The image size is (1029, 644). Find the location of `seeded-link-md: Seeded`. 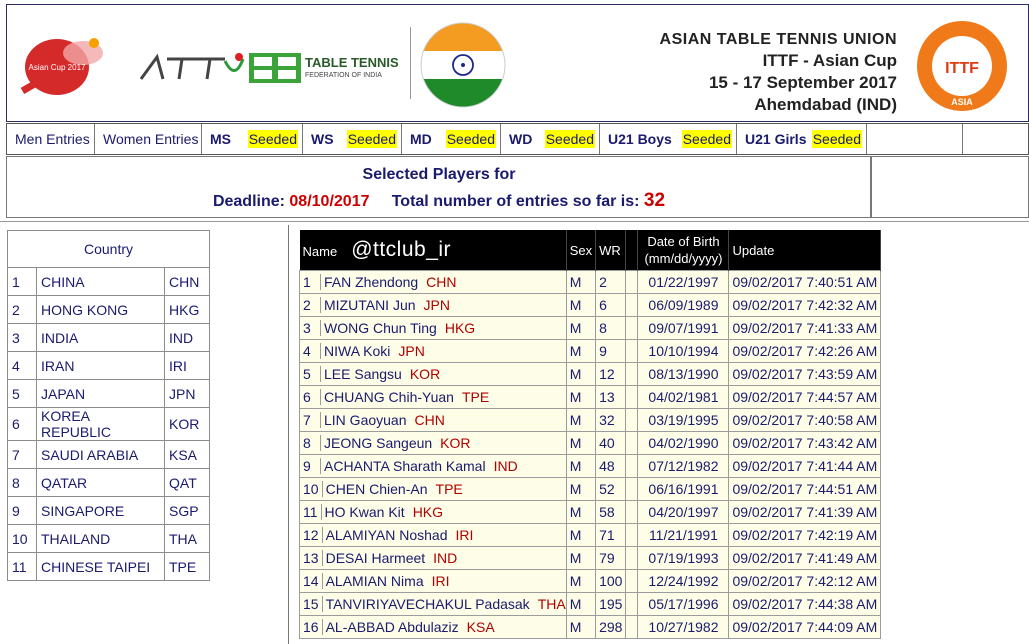

seeded-link-md: Seeded is located at coordinates (470, 139).